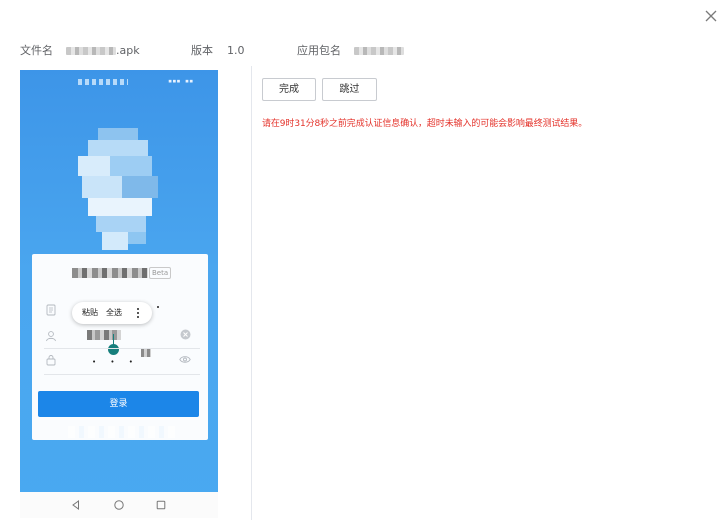 This screenshot has height=520, width=724. I want to click on panel-divider, so click(251, 293).